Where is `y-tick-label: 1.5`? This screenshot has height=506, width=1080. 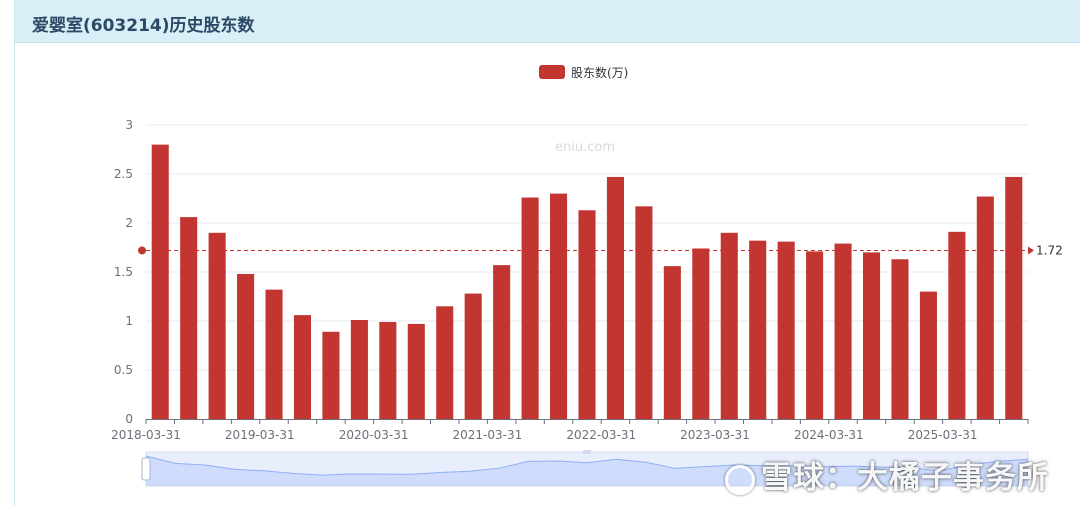
y-tick-label: 1.5 is located at coordinates (123, 272).